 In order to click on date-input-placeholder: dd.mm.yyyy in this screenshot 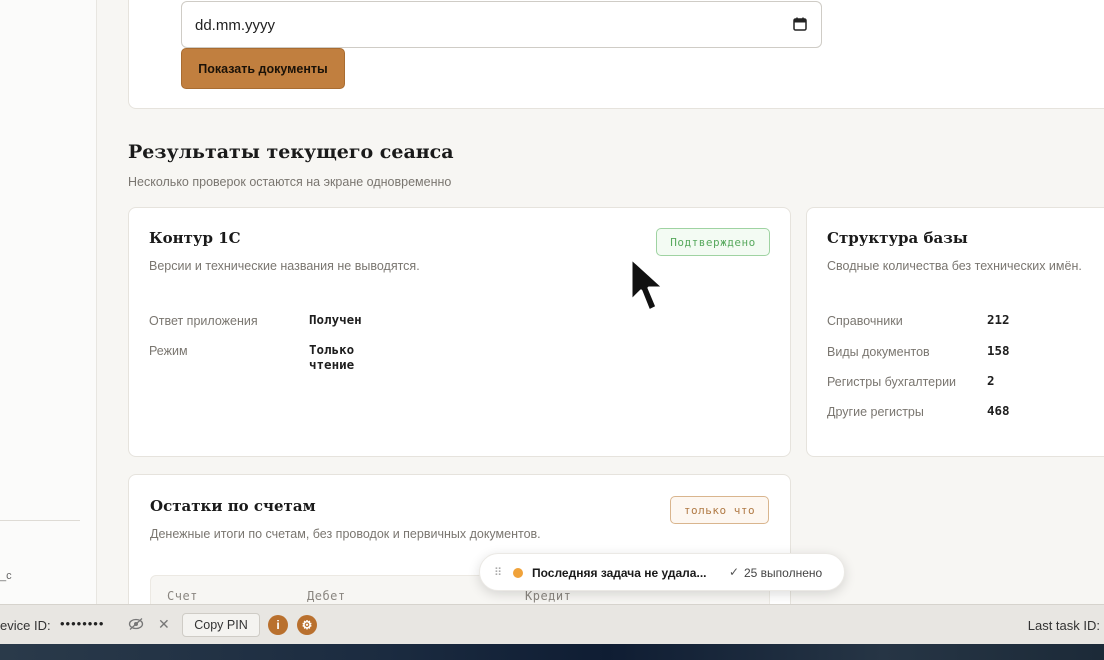, I will do `click(235, 25)`.